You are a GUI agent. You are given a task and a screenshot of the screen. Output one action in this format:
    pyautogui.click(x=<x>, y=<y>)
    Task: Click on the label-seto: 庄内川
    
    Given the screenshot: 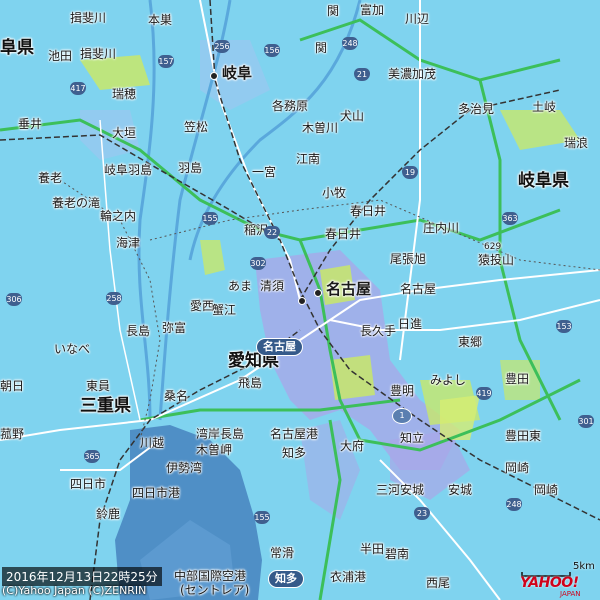 What is the action you would take?
    pyautogui.click(x=441, y=228)
    